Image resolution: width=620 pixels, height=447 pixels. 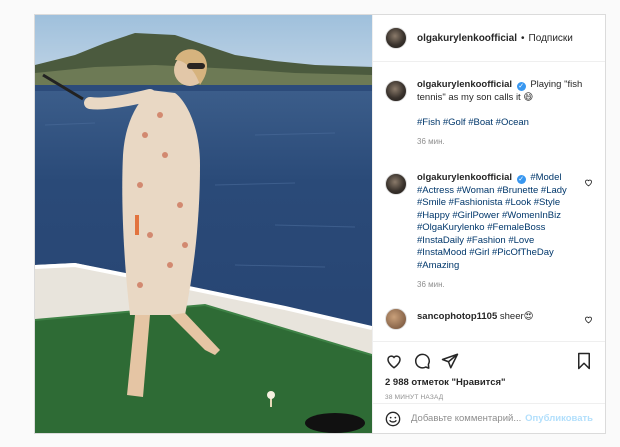 I want to click on post-header: olgakurylenkoofficial • Подписки, so click(x=489, y=38).